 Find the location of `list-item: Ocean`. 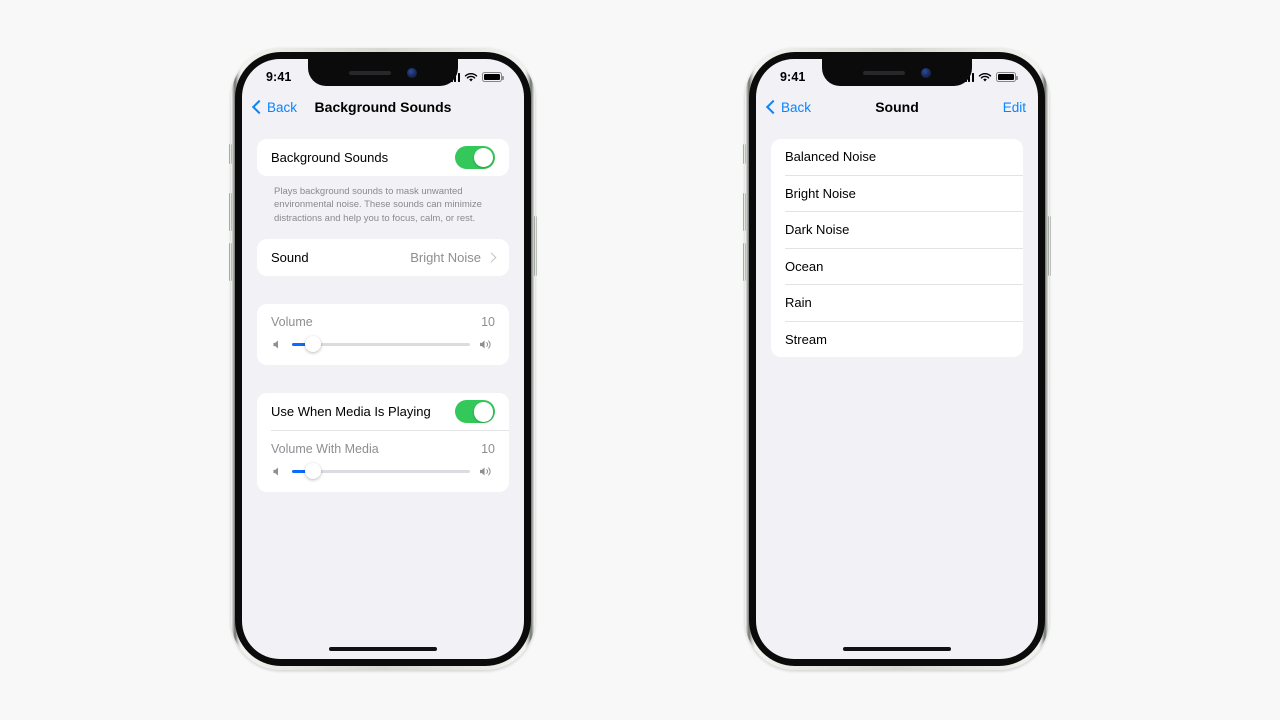

list-item: Ocean is located at coordinates (897, 267).